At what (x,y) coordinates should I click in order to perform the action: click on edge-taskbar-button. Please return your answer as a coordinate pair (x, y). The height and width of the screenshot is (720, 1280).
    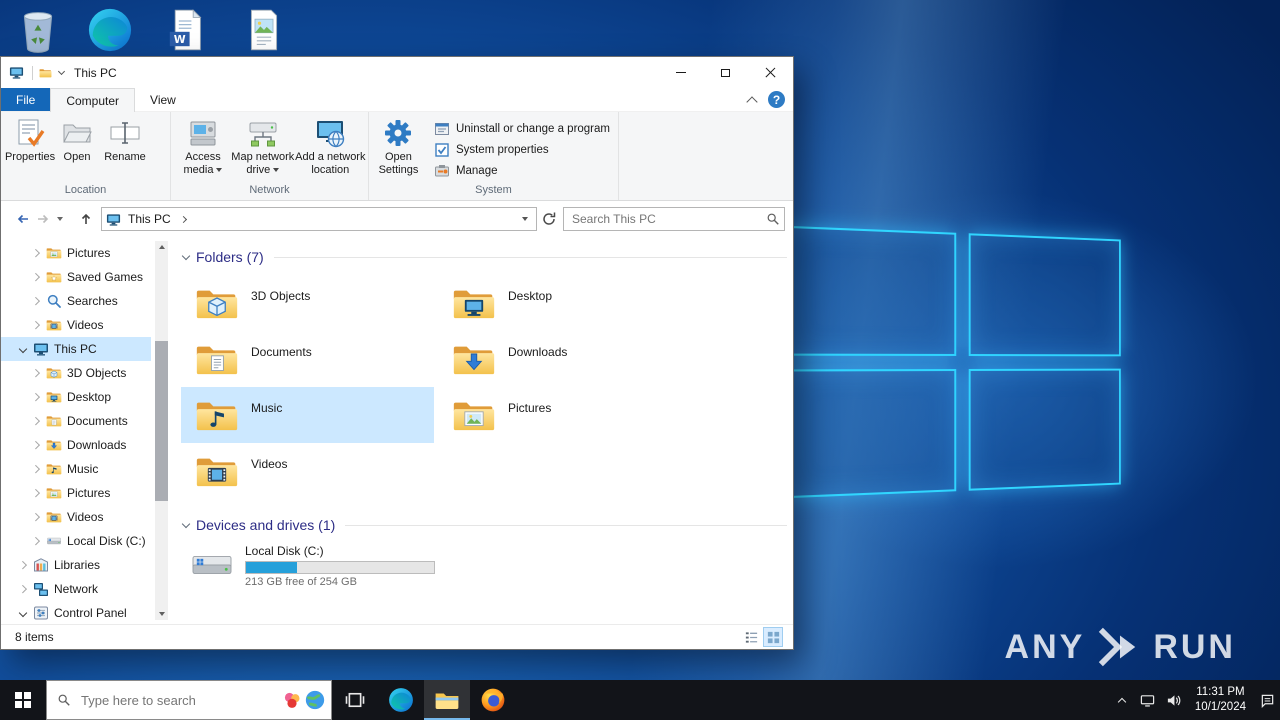
    Looking at the image, I should click on (401, 700).